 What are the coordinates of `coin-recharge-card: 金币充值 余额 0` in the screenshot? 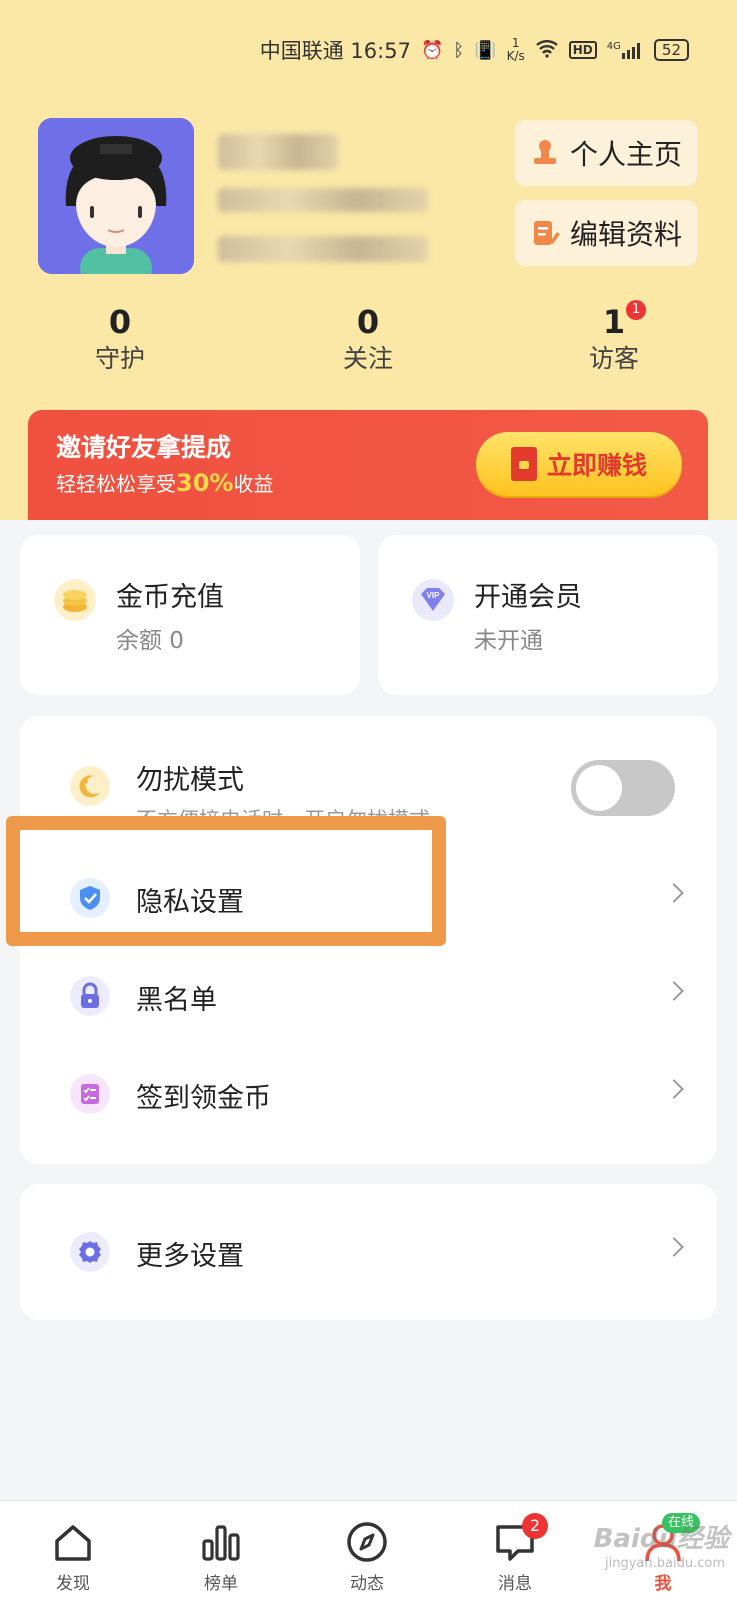 It's located at (190, 615).